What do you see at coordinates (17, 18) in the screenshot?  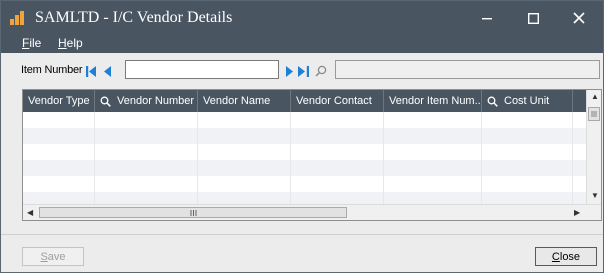 I see `bar-chart-app-icon` at bounding box center [17, 18].